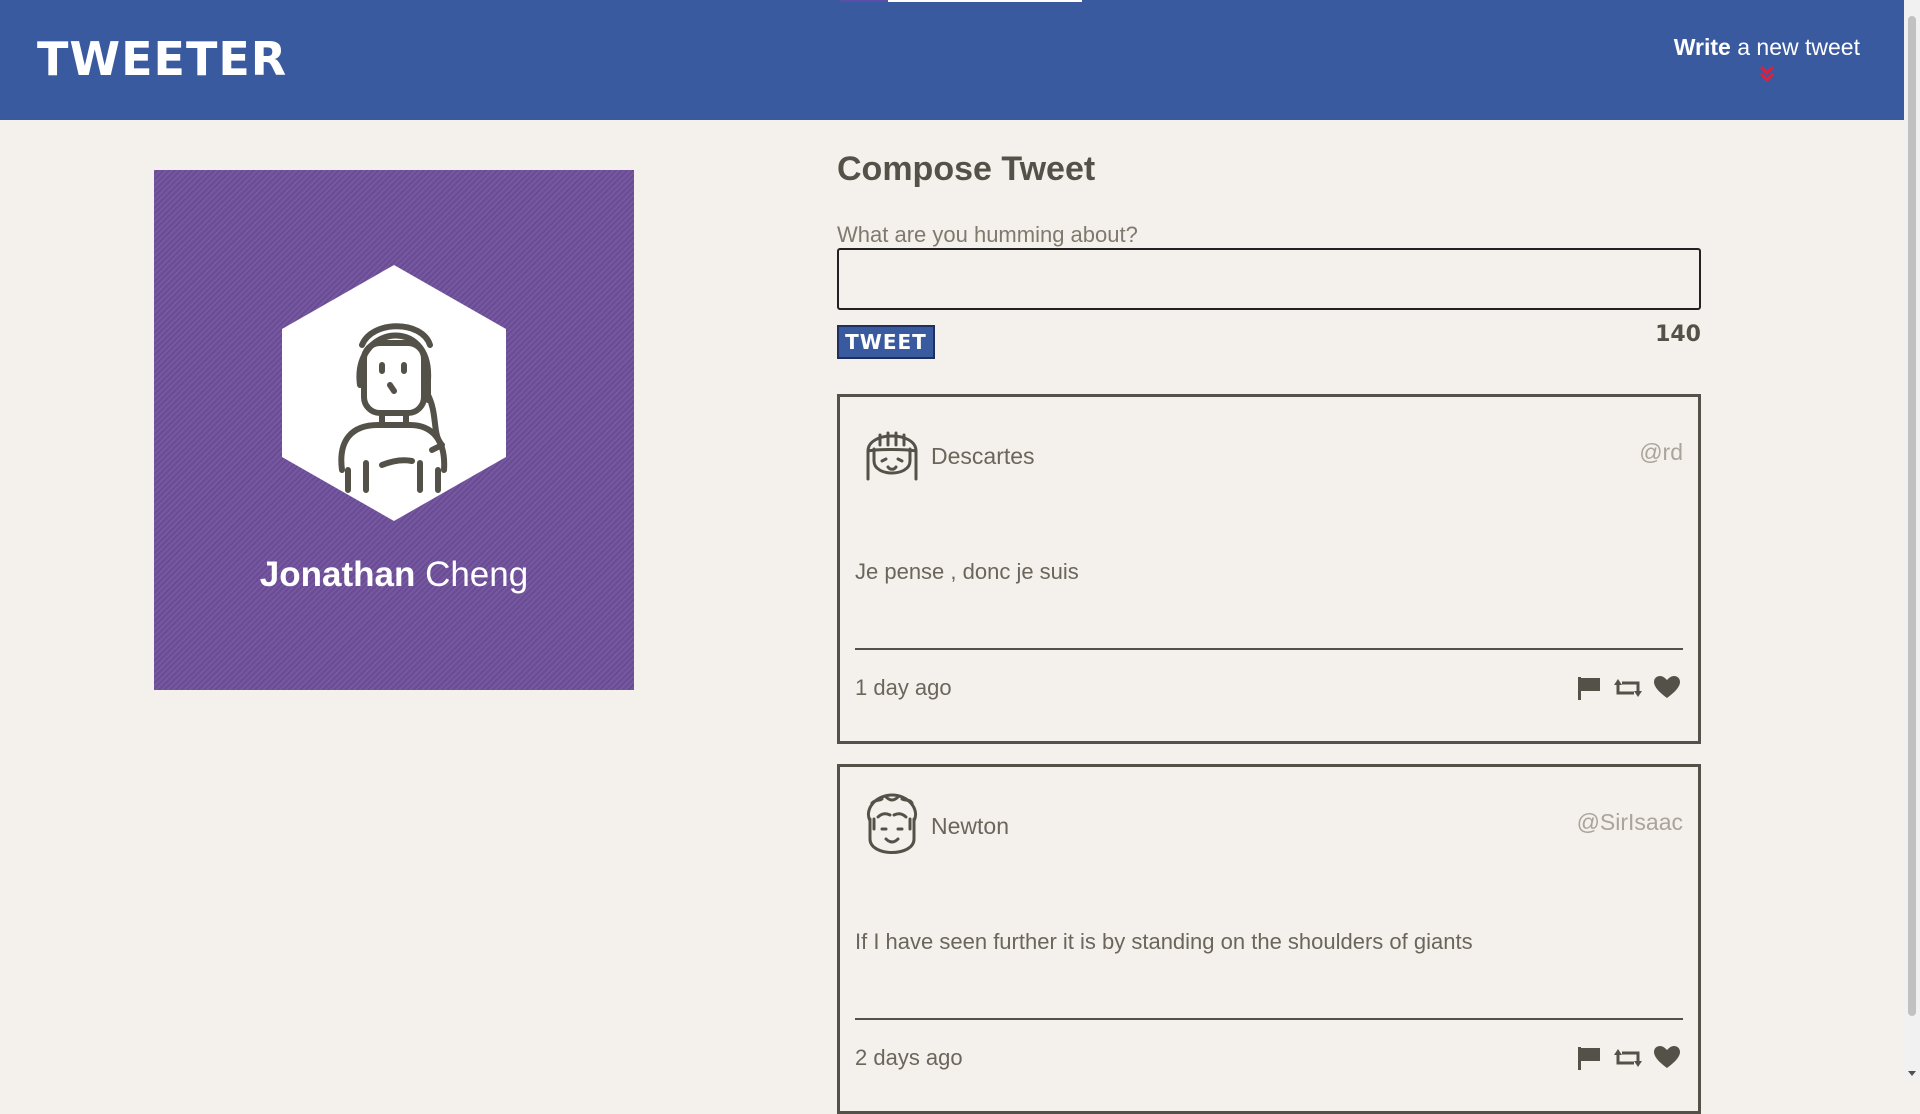  Describe the element at coordinates (952, 60) in the screenshot. I see `top-nav-bar: TWEETER Write a new tweet` at that location.